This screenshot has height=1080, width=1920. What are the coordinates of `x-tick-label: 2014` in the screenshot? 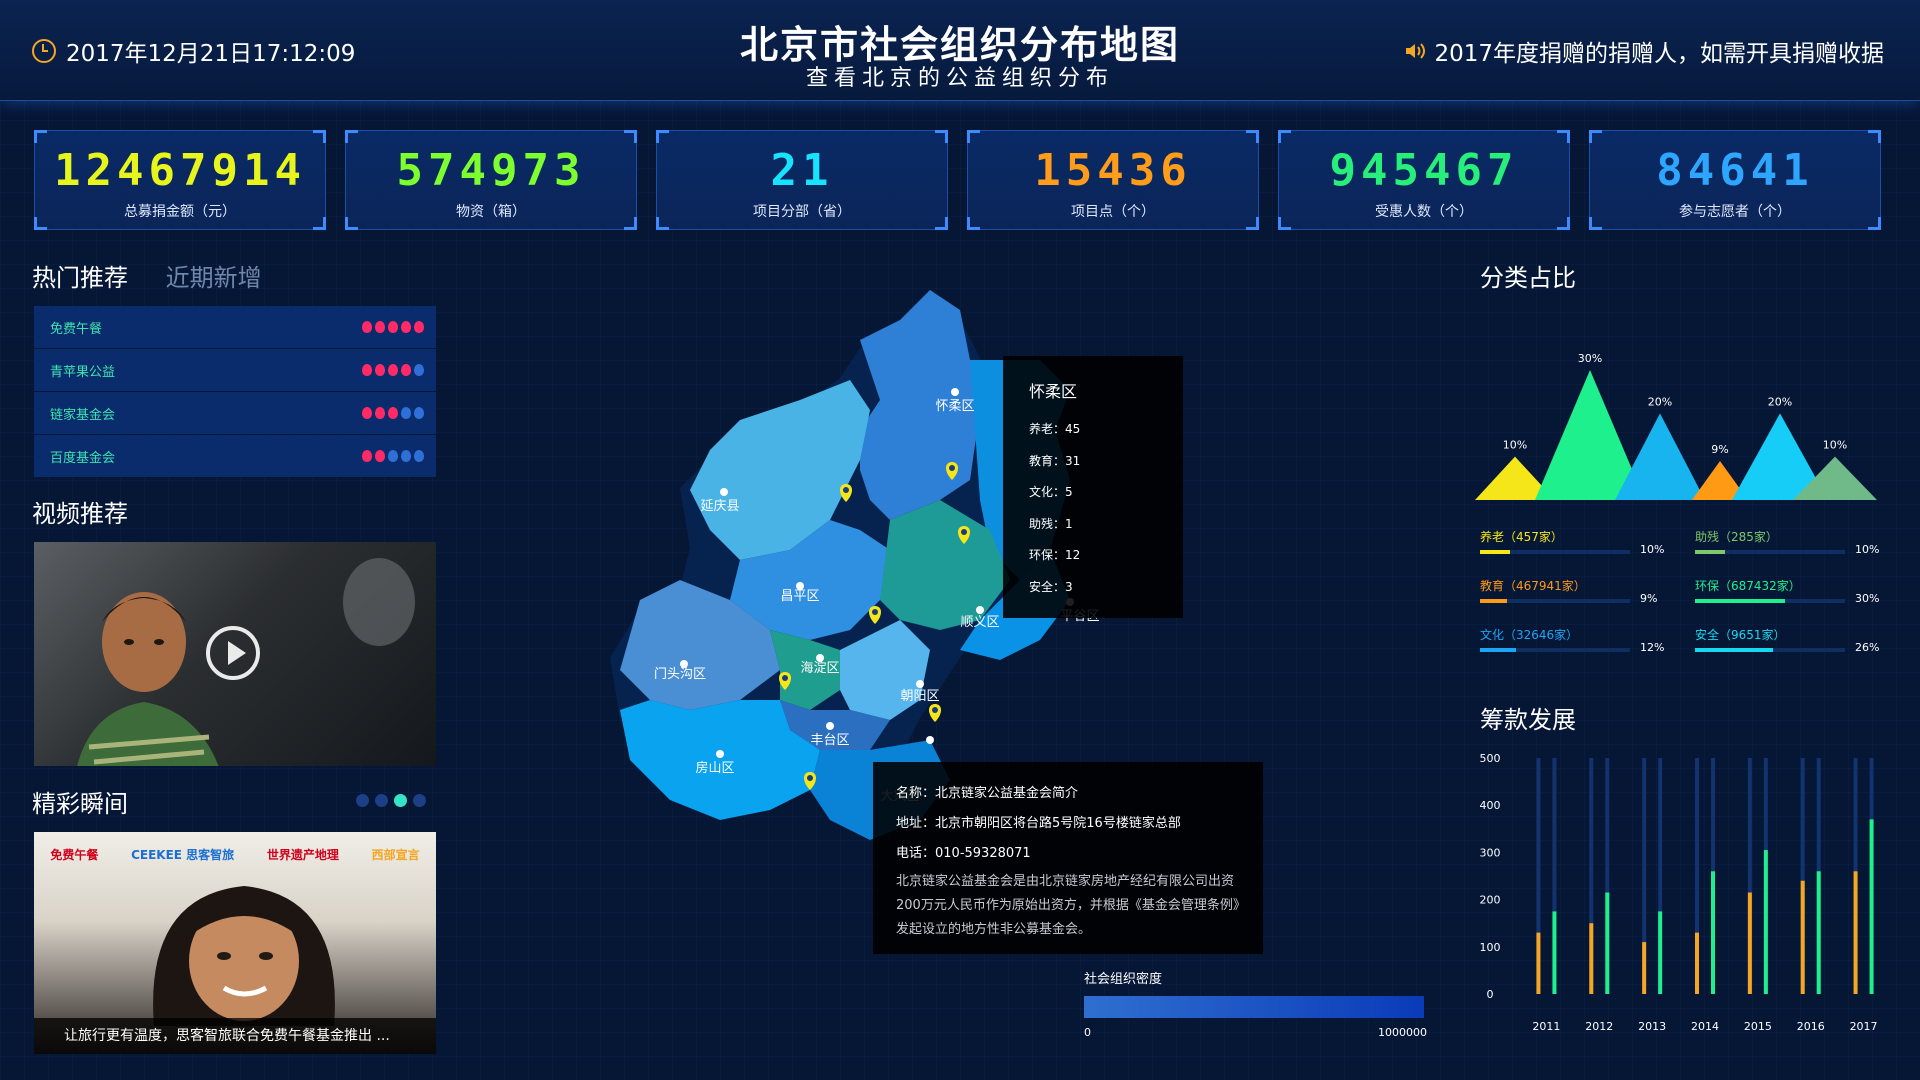 It's located at (1705, 1026).